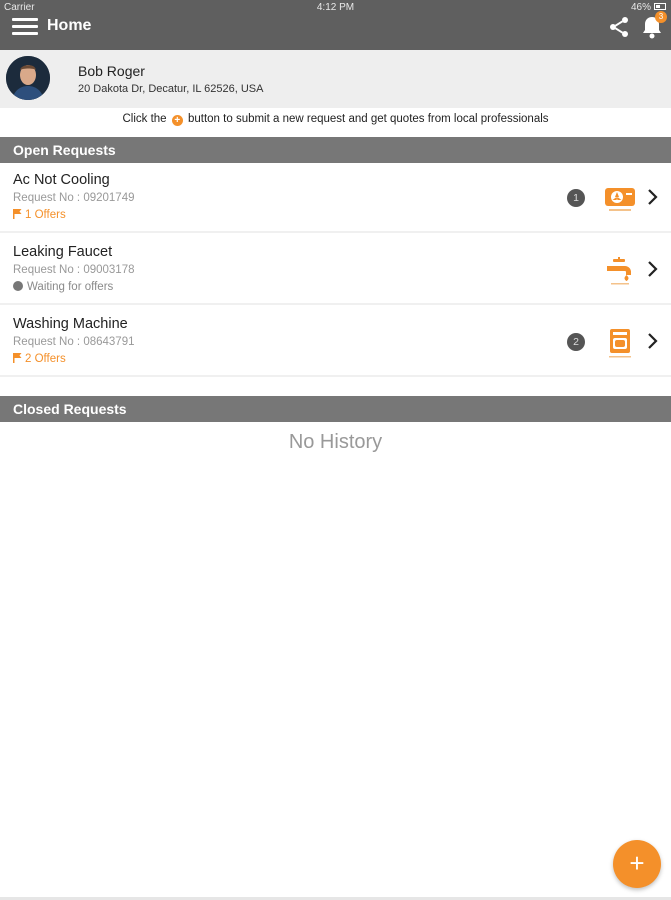 This screenshot has height=900, width=671. What do you see at coordinates (111, 71) in the screenshot?
I see `profile-name: Bob Roger` at bounding box center [111, 71].